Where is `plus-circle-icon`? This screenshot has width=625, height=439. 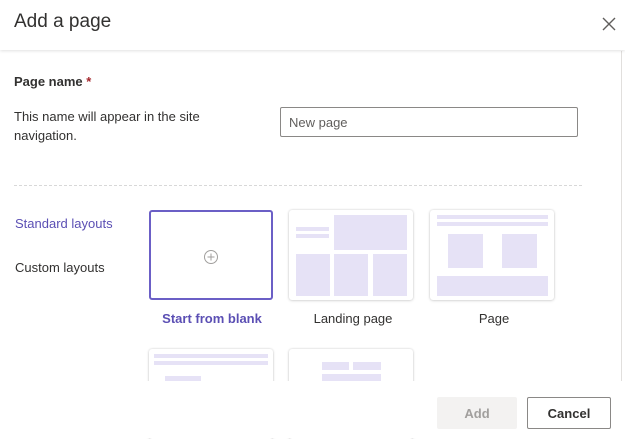 plus-circle-icon is located at coordinates (211, 257).